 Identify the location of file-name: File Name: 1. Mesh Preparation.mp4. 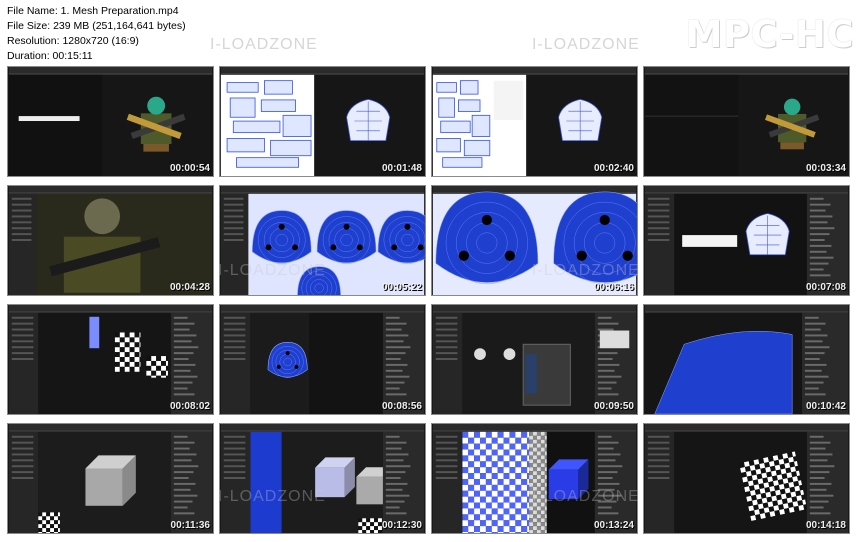
(93, 11).